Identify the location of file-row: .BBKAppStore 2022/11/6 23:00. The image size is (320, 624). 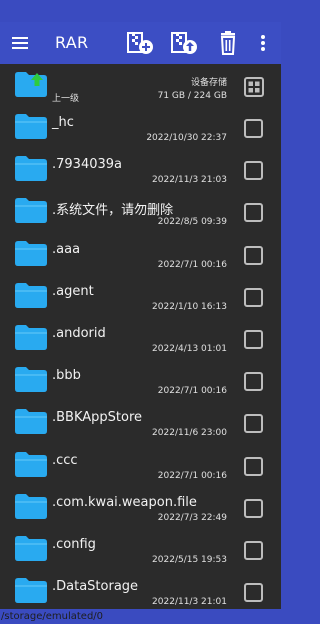
(140, 425).